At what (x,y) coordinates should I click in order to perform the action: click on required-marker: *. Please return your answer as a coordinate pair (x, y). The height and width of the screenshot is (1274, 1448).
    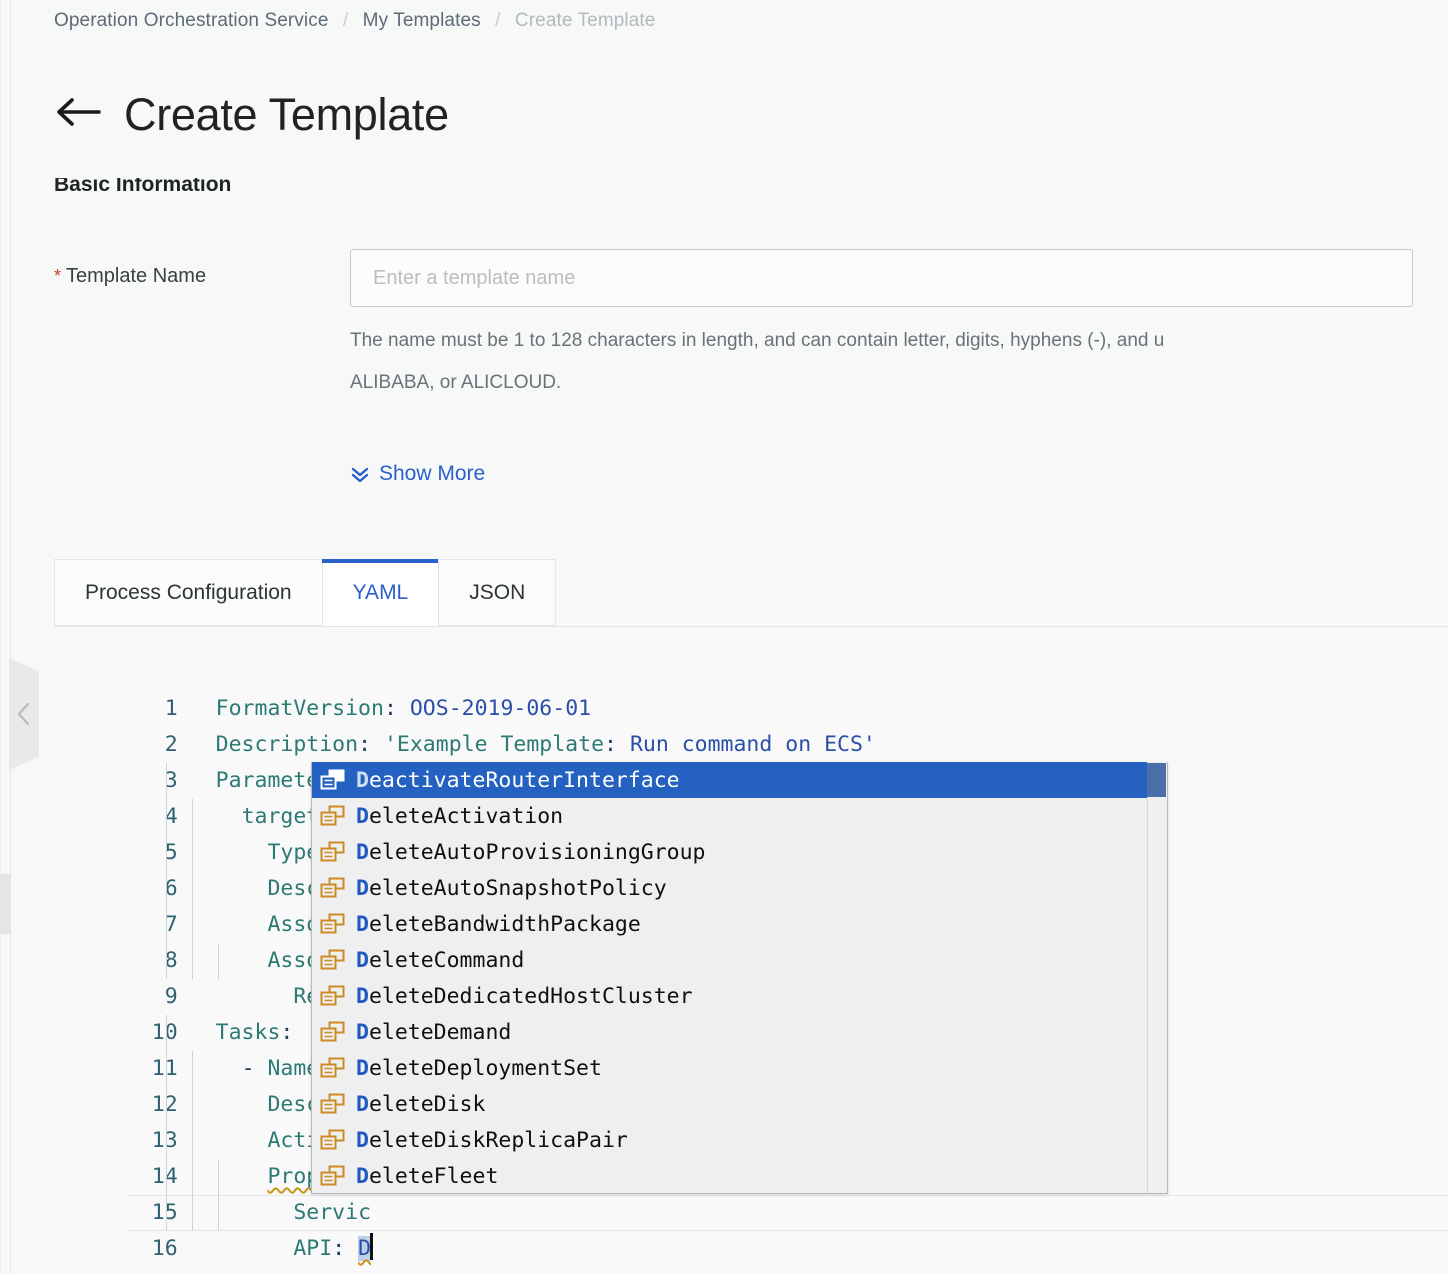
    Looking at the image, I should click on (58, 276).